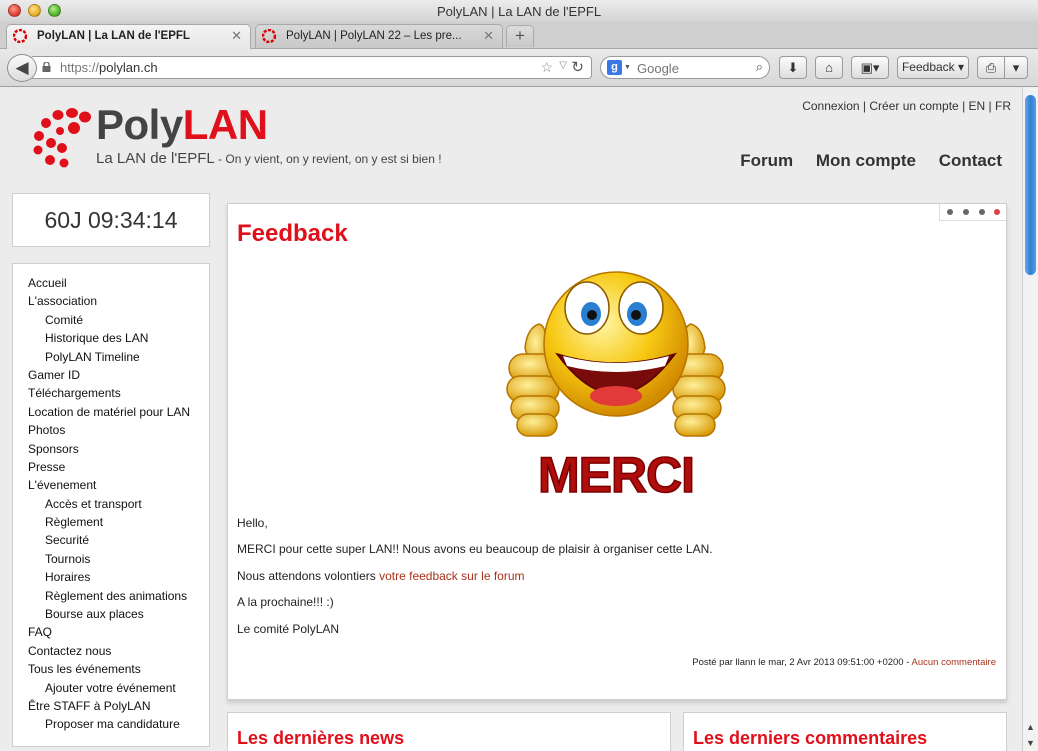 The image size is (1038, 751). What do you see at coordinates (111, 220) in the screenshot?
I see `event-countdown: 60J 09:34:14` at bounding box center [111, 220].